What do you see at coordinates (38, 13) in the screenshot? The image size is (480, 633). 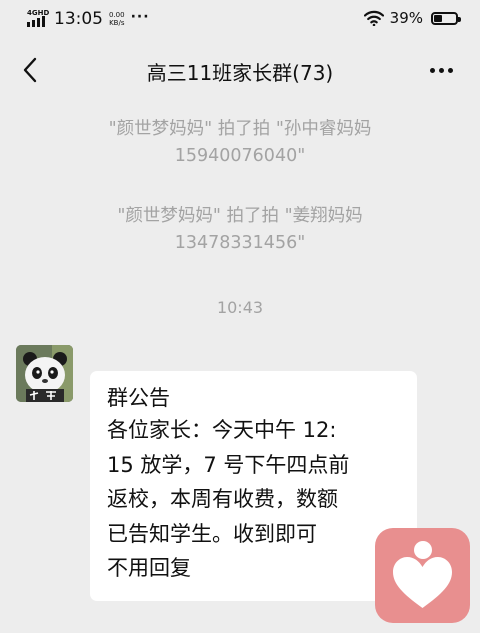 I see `network-type-label: 4GHD` at bounding box center [38, 13].